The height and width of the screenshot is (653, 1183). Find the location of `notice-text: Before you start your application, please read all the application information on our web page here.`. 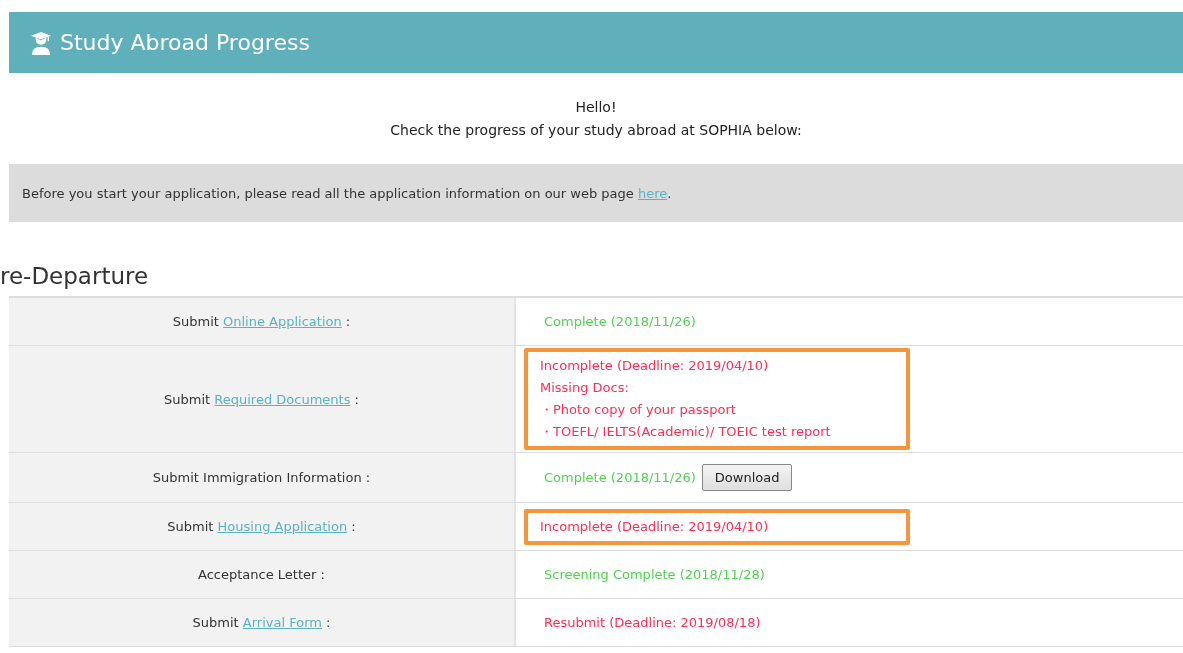

notice-text: Before you start your application, please read all the application information on our web page here. is located at coordinates (347, 193).